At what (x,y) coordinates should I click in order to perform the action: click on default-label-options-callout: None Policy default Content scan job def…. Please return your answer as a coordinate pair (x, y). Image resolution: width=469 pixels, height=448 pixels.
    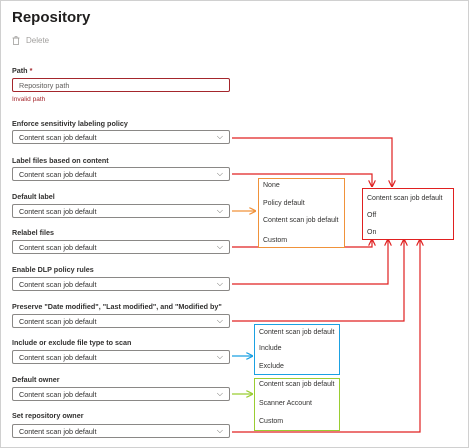
    Looking at the image, I should click on (301, 213).